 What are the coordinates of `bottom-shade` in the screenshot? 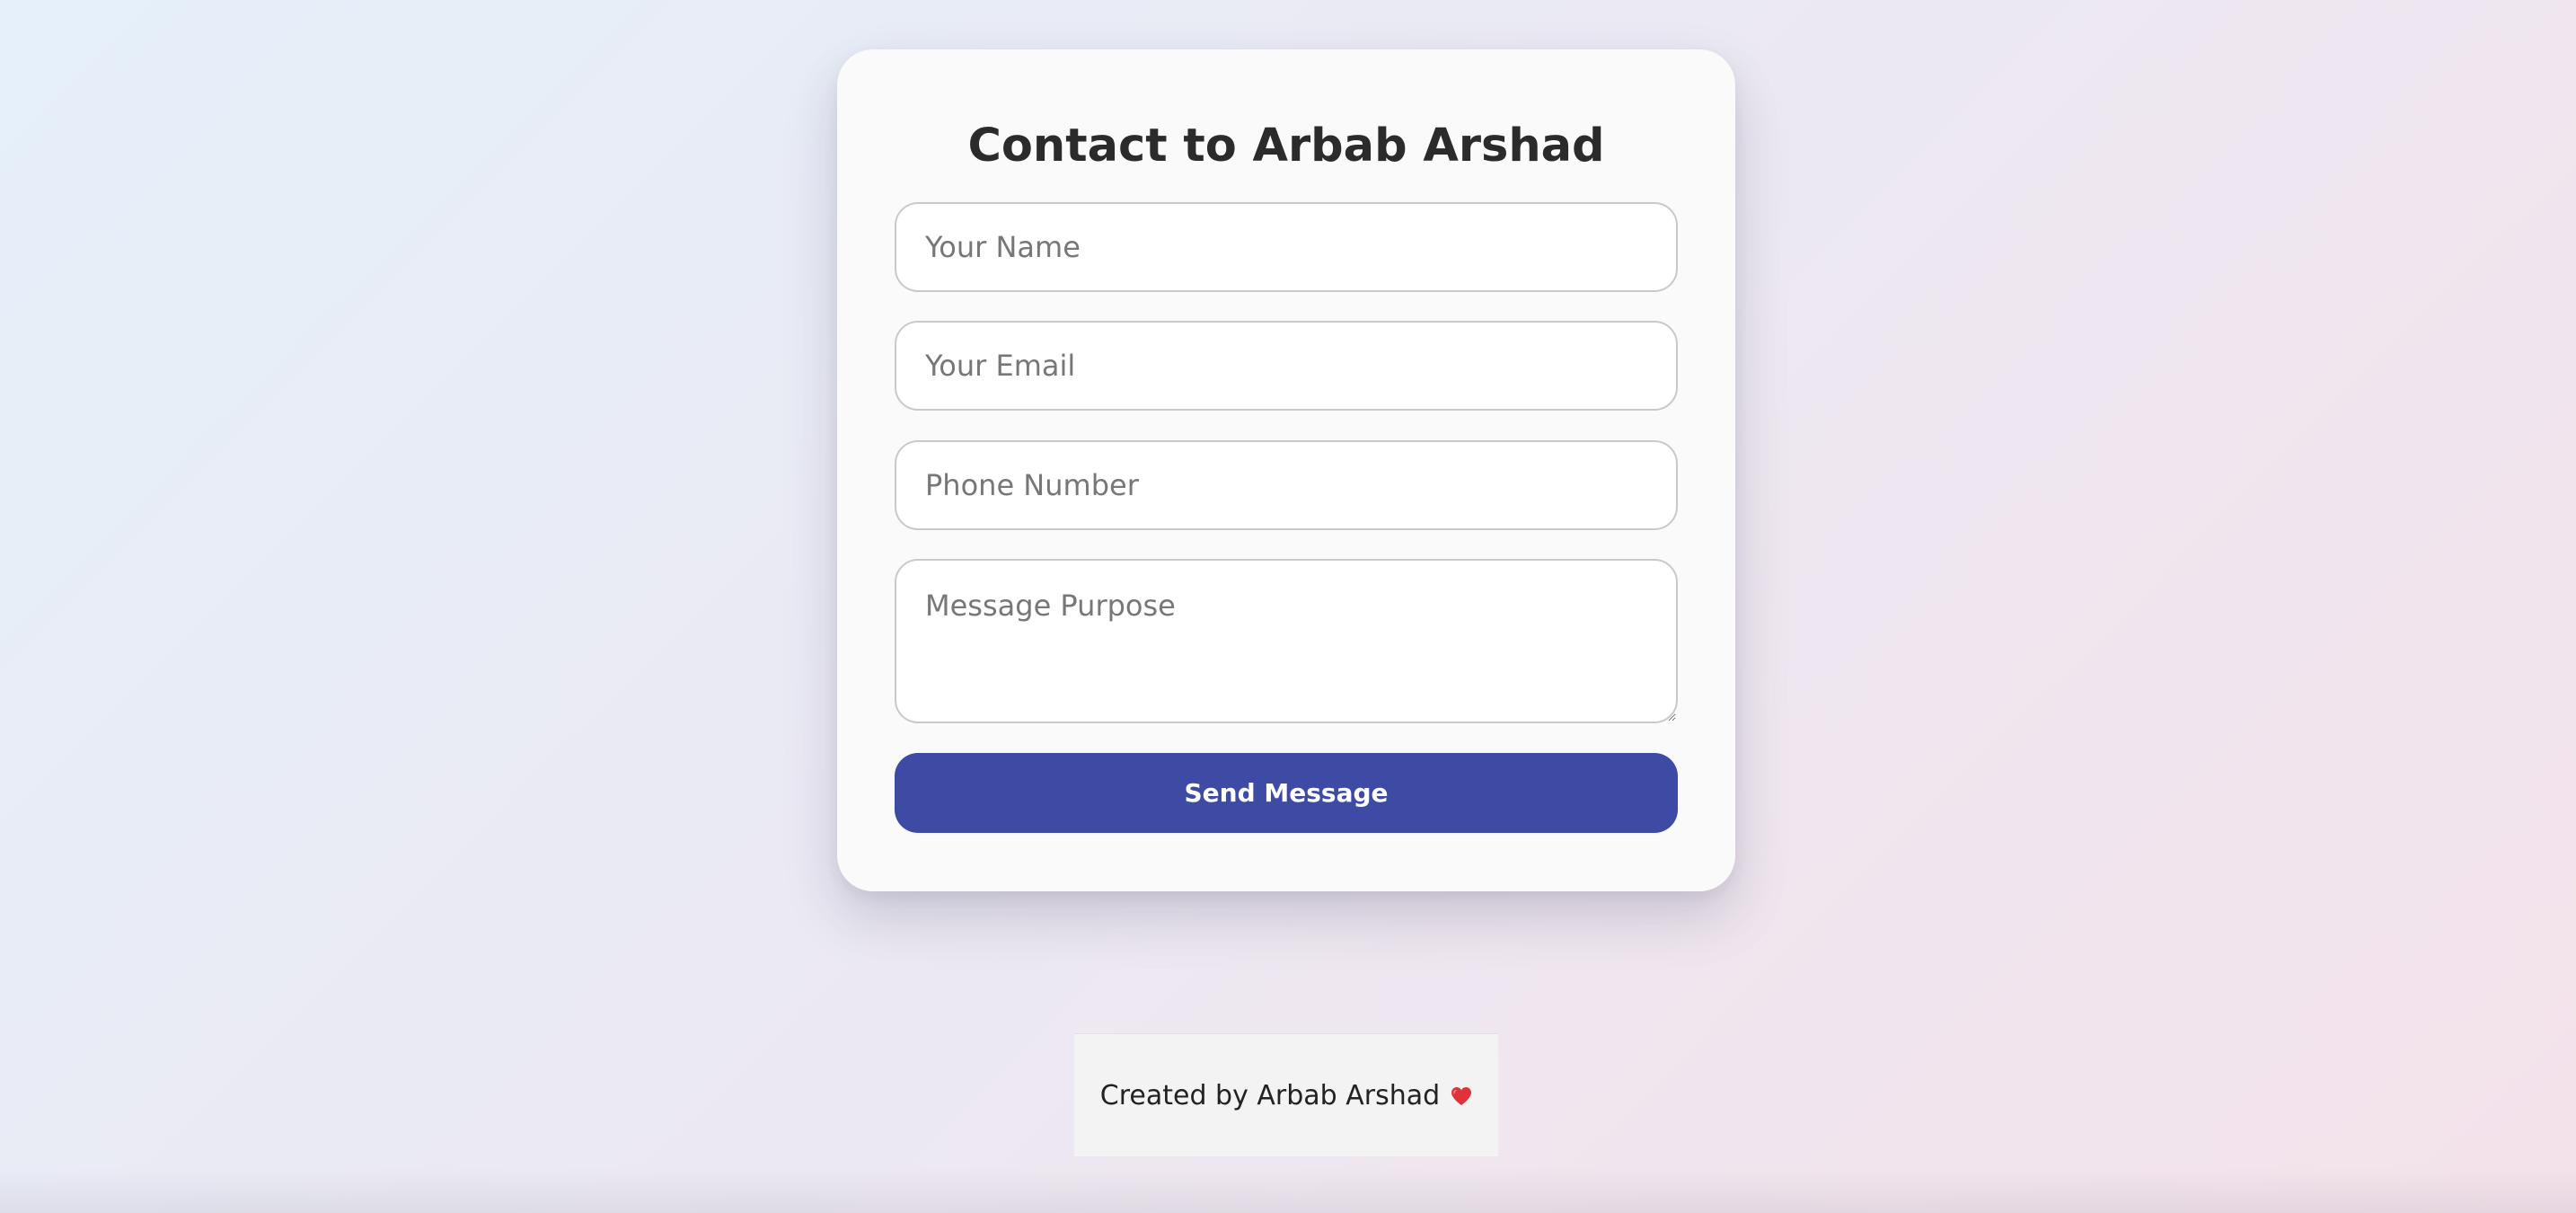 It's located at (1288, 1190).